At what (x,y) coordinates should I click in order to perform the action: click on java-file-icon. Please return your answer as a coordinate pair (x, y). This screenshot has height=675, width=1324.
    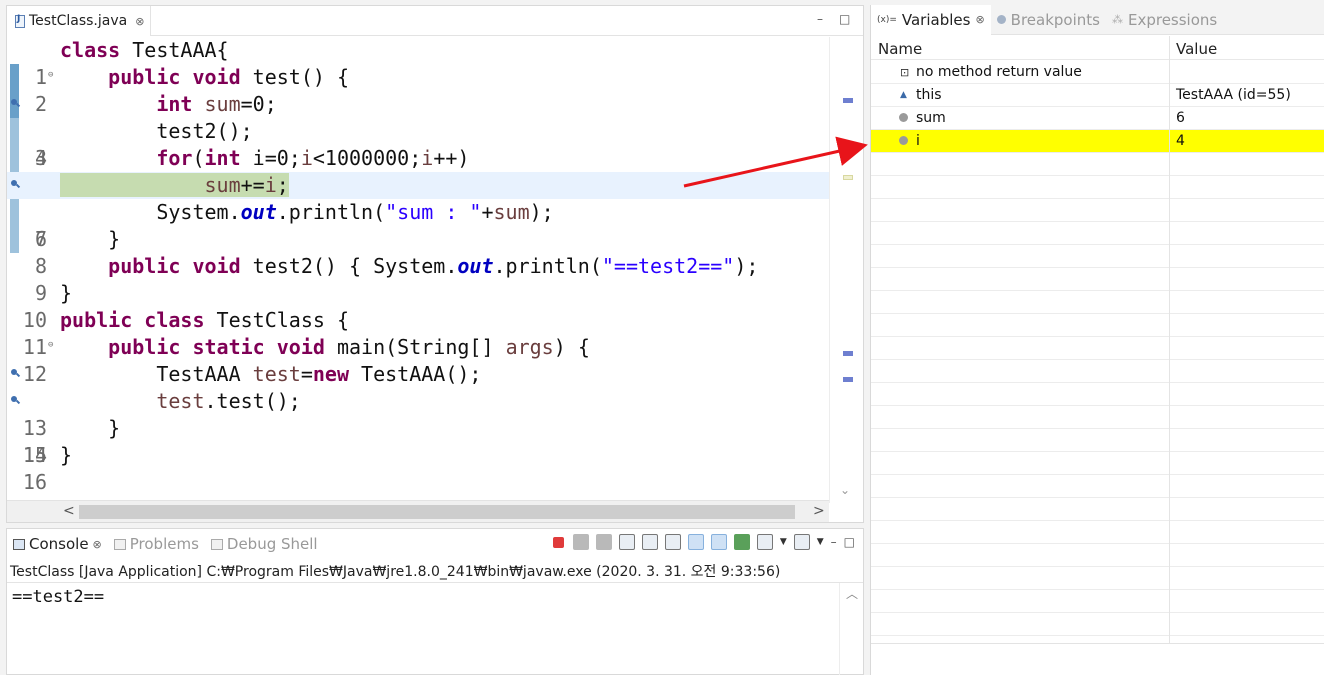
    Looking at the image, I should click on (20, 21).